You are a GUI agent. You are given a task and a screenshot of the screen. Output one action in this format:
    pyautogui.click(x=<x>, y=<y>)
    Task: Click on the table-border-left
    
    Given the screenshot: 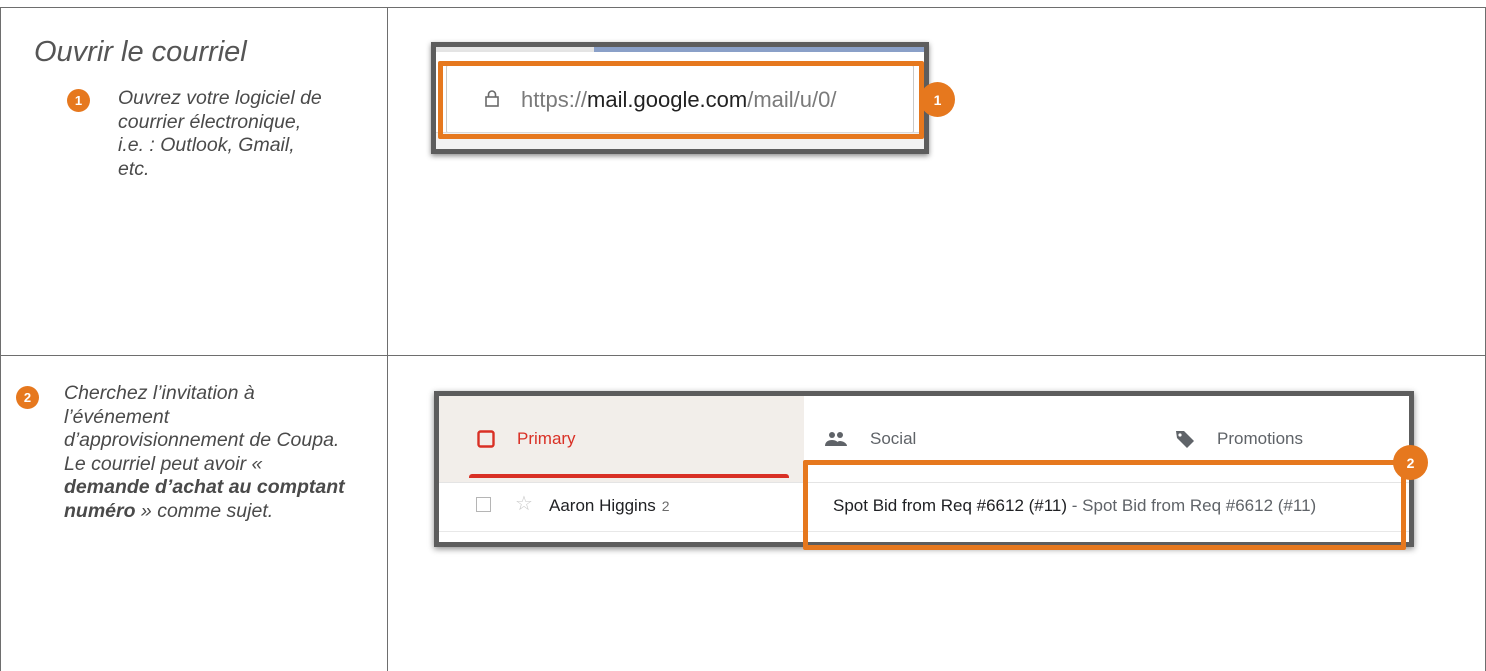 What is the action you would take?
    pyautogui.click(x=0, y=339)
    